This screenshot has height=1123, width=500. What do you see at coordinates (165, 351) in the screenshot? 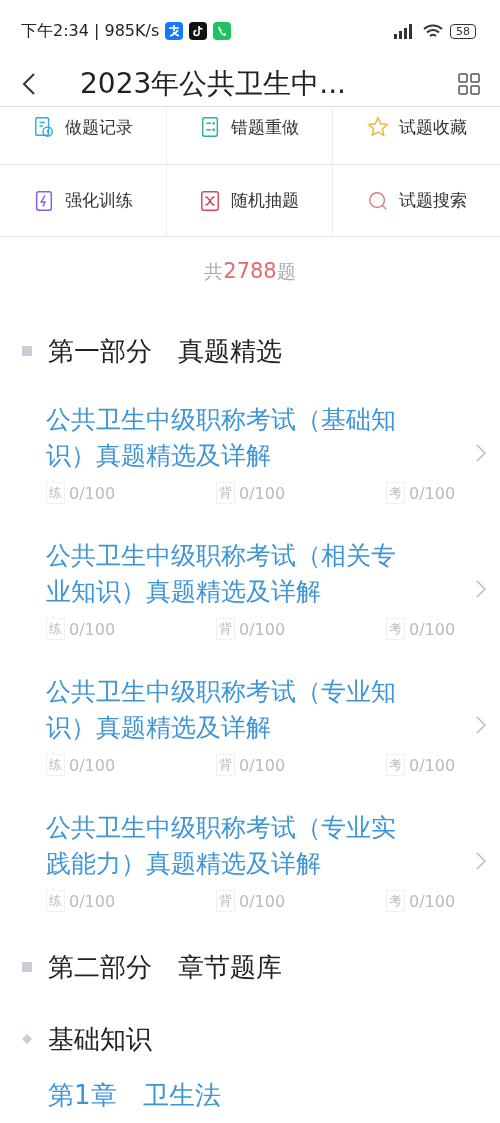
I see `section-heading: 第一部分 真题精选` at bounding box center [165, 351].